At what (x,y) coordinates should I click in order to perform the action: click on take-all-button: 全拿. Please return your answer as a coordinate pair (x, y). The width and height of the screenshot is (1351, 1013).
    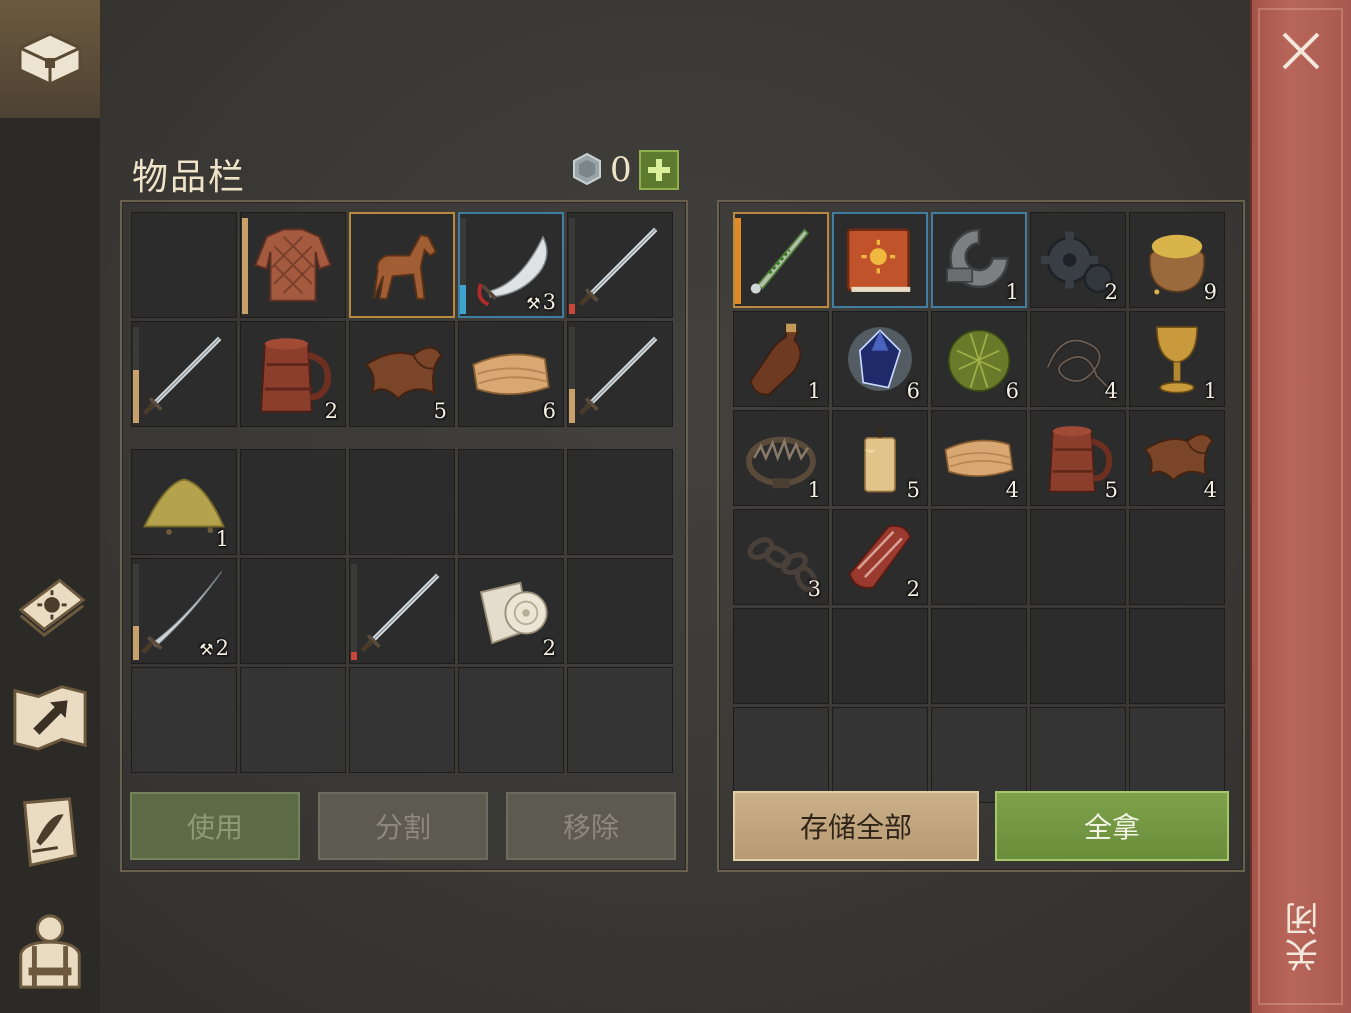
    Looking at the image, I should click on (1112, 826).